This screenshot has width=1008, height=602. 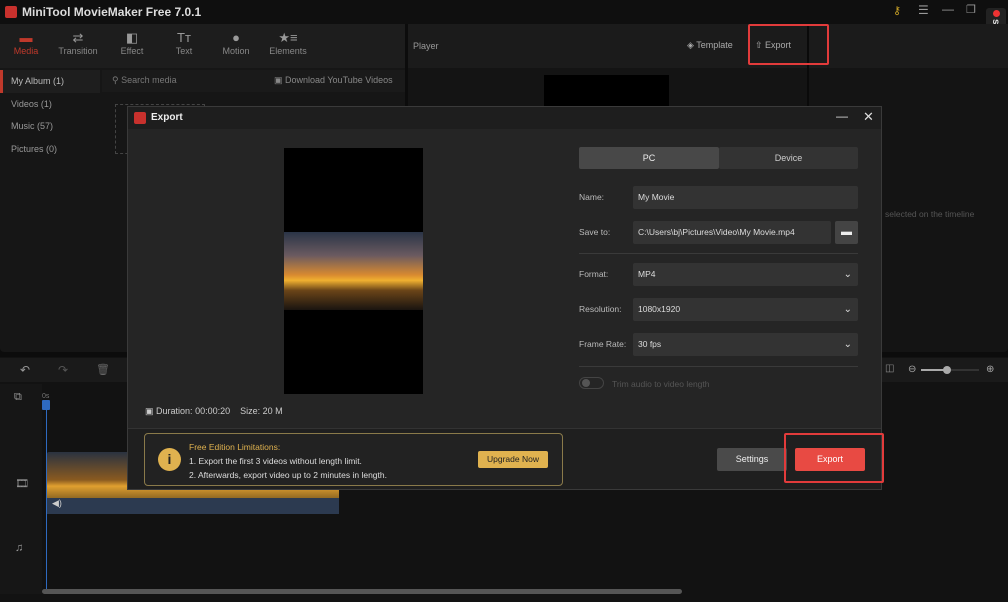 What do you see at coordinates (745, 197) in the screenshot?
I see `name-input: My Movie` at bounding box center [745, 197].